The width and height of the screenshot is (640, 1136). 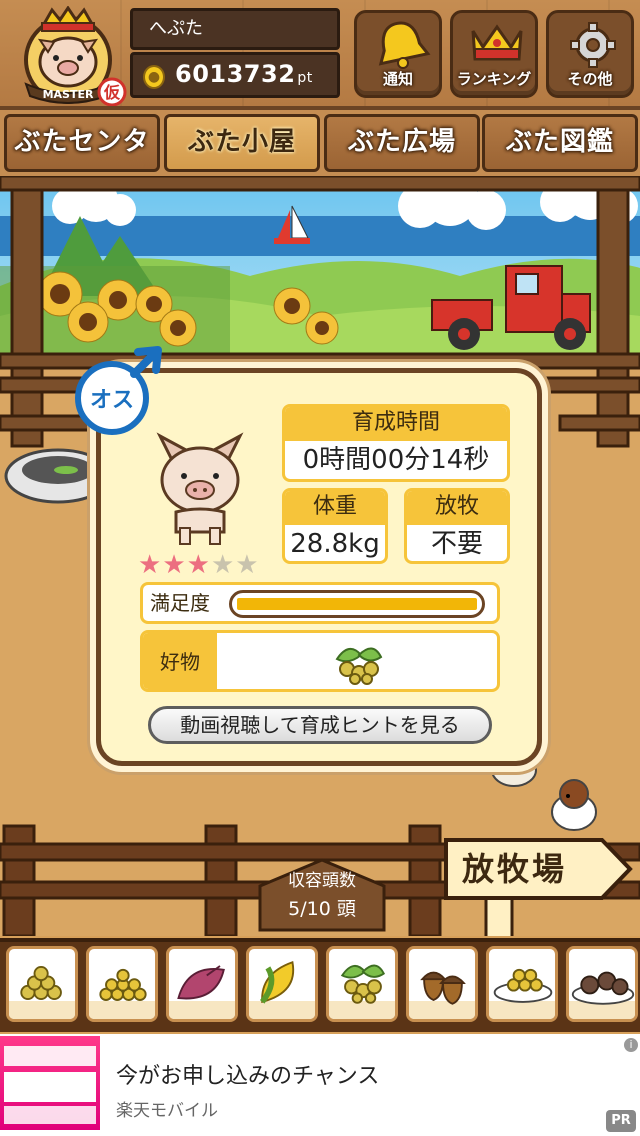 I want to click on tab-pig-center: ぶたセンター, so click(x=82, y=160).